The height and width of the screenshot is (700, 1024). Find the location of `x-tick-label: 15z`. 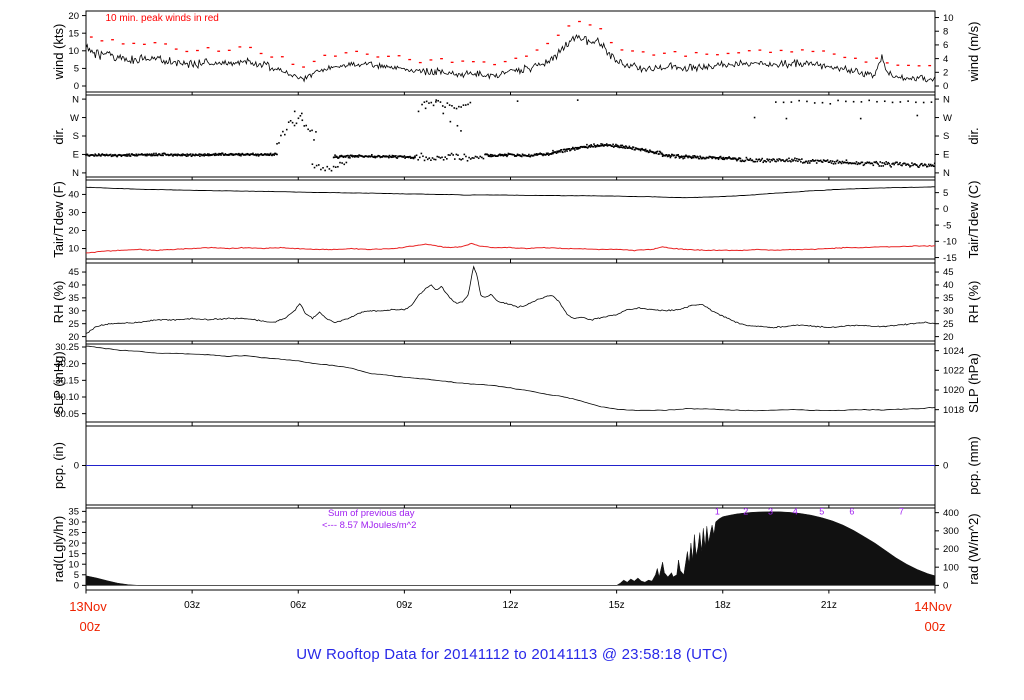

x-tick-label: 15z is located at coordinates (617, 605).